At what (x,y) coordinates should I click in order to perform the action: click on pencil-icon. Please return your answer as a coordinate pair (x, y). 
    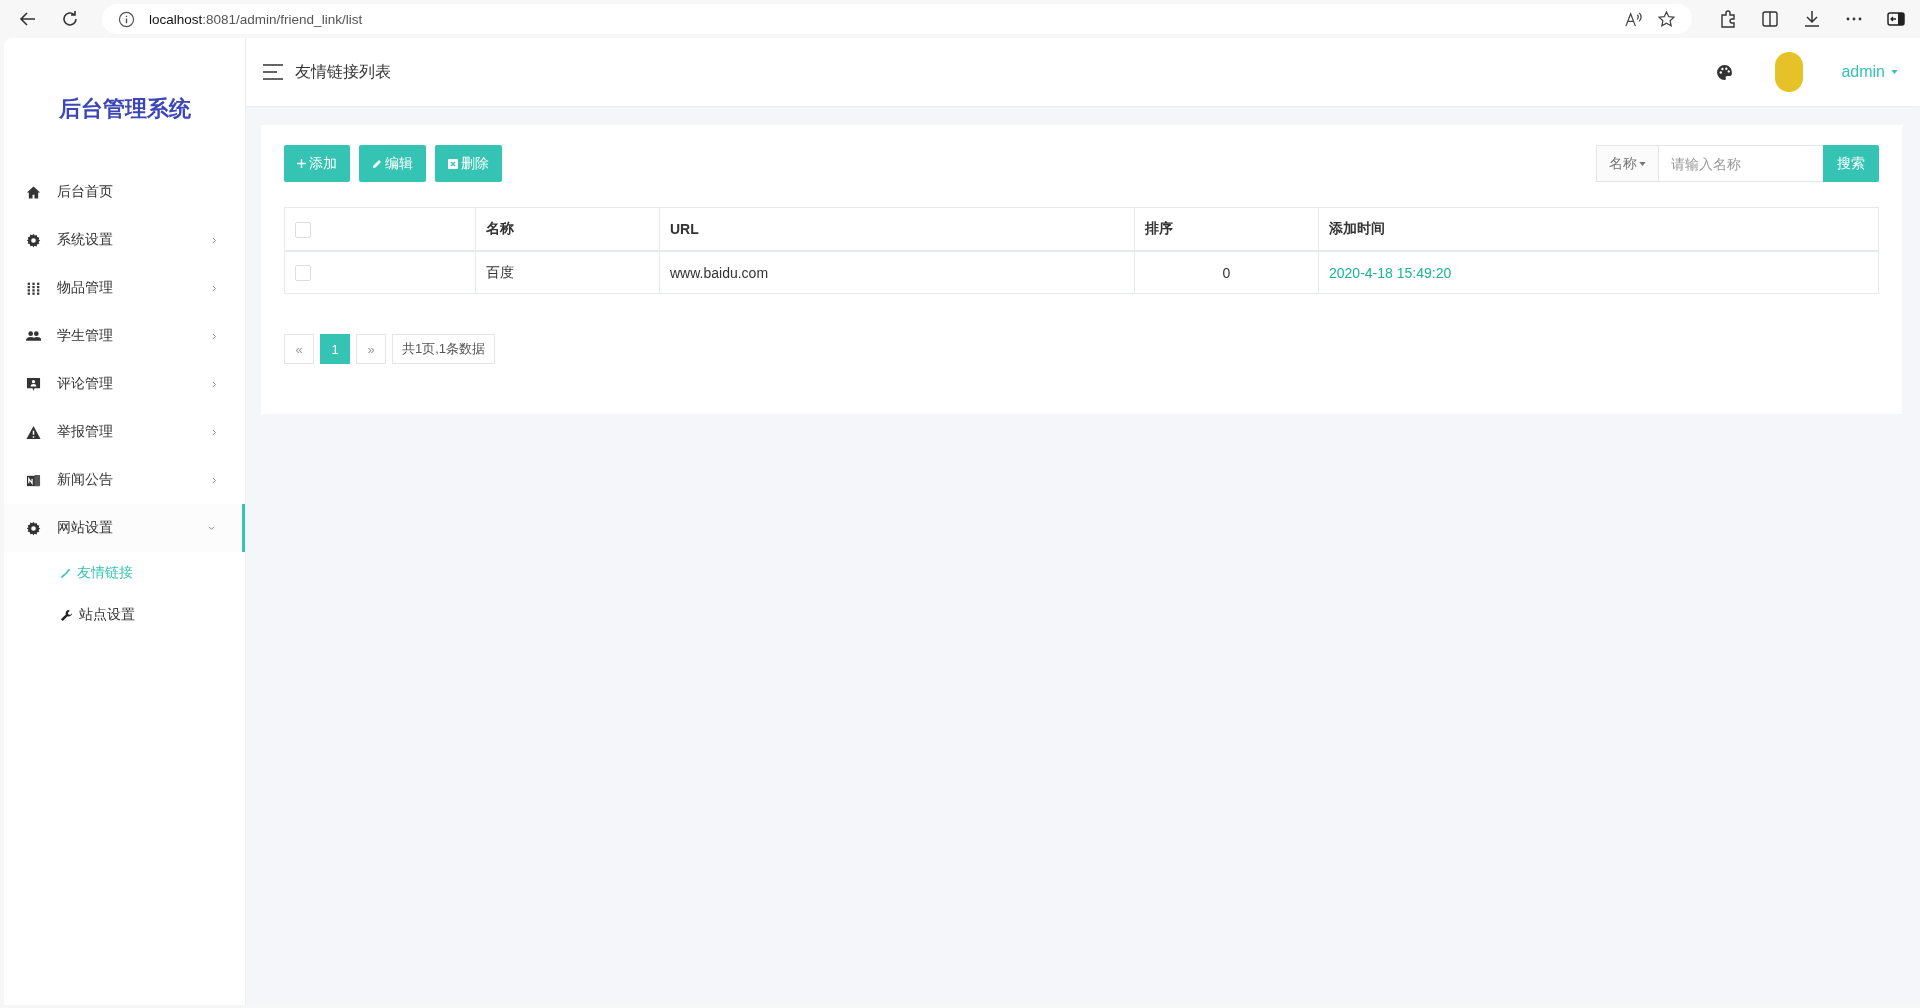
    Looking at the image, I should click on (377, 163).